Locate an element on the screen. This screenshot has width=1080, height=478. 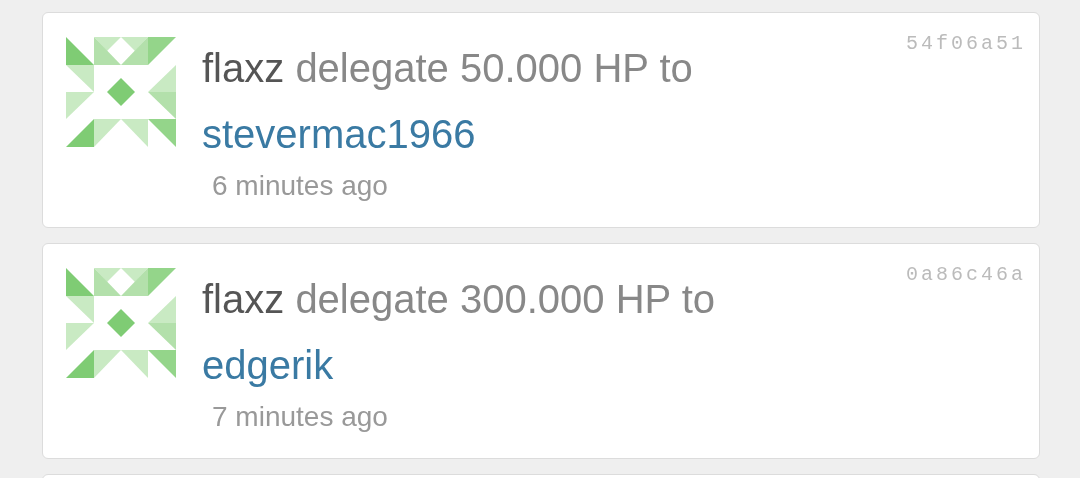
user-link: edgerik is located at coordinates (522, 365).